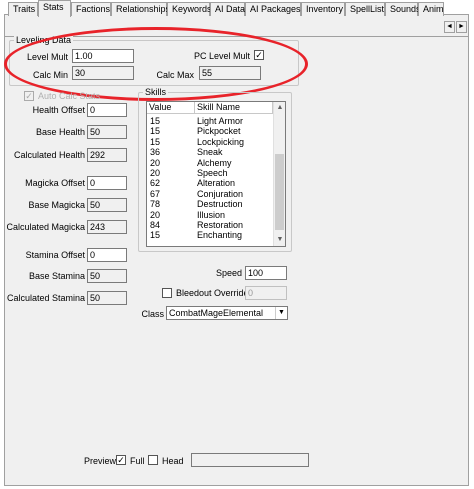  I want to click on base-stamina-label: Base Stamina, so click(56, 276).